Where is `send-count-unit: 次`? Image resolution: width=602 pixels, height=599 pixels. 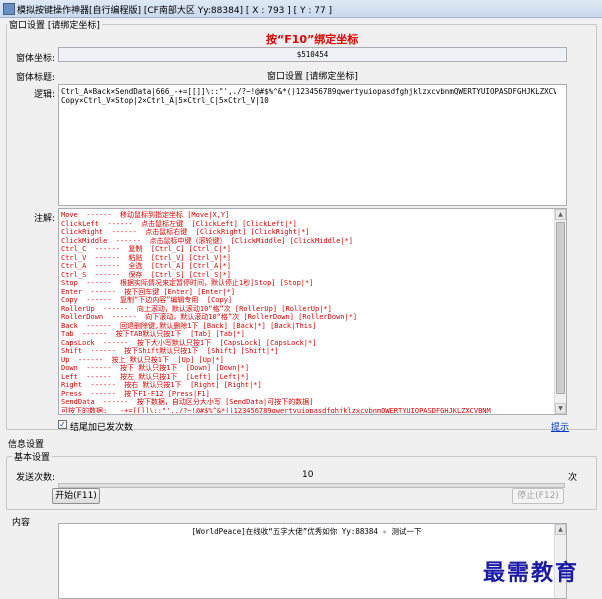 send-count-unit: 次 is located at coordinates (573, 478).